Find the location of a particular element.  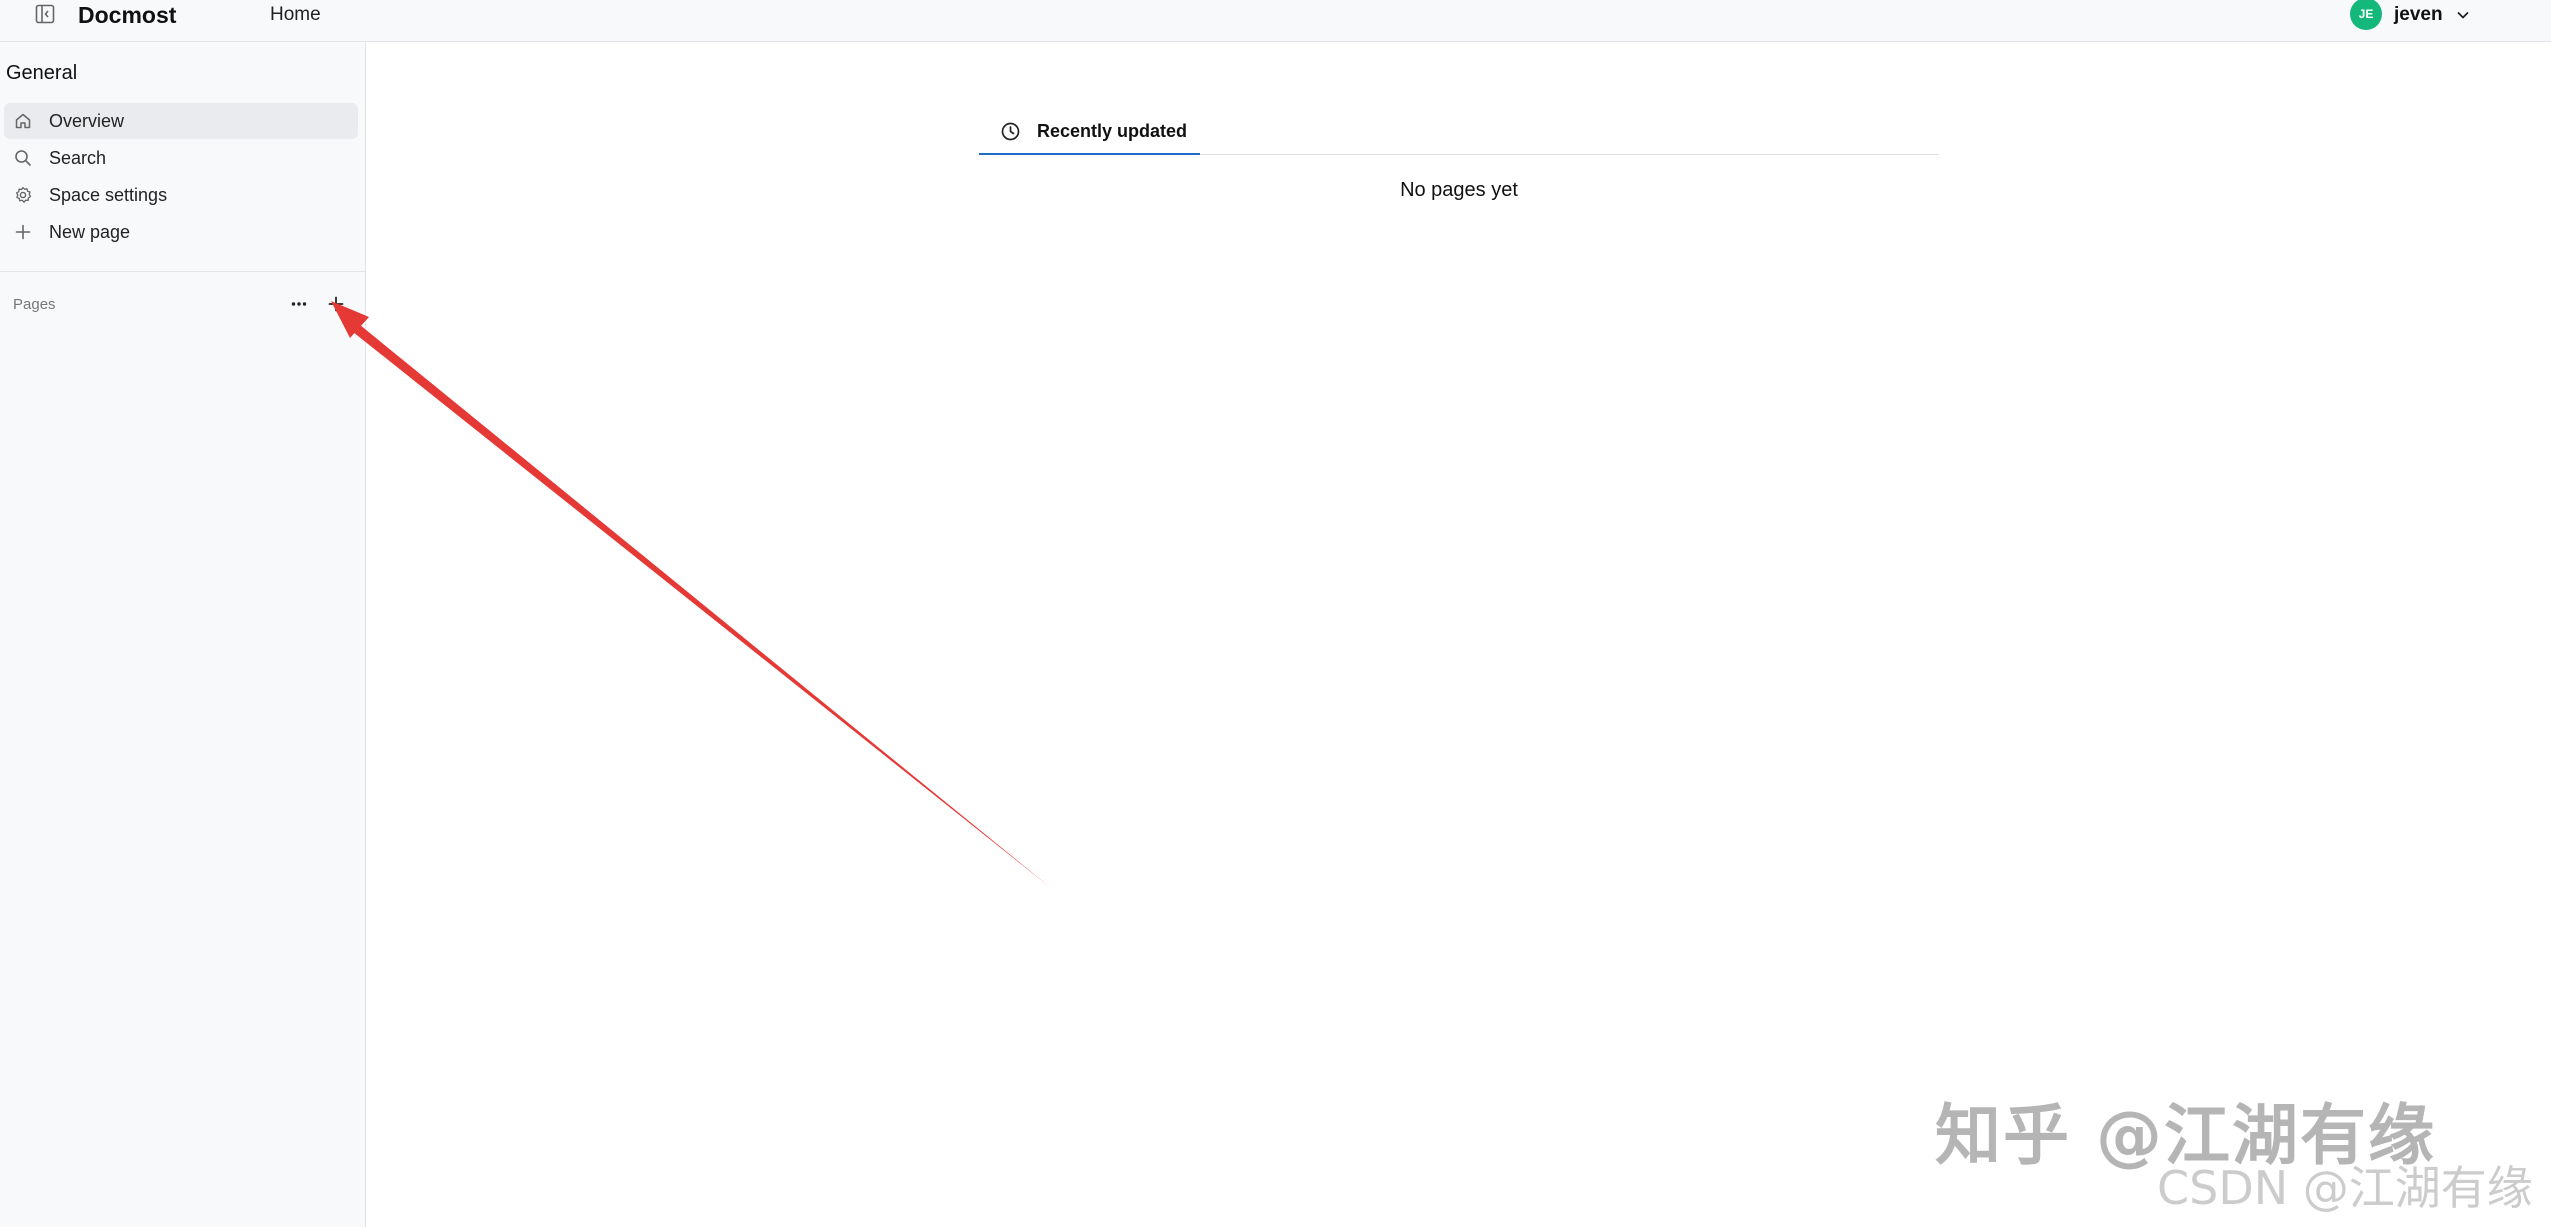

tab-recently-updated: Recently updated is located at coordinates (1089, 132).